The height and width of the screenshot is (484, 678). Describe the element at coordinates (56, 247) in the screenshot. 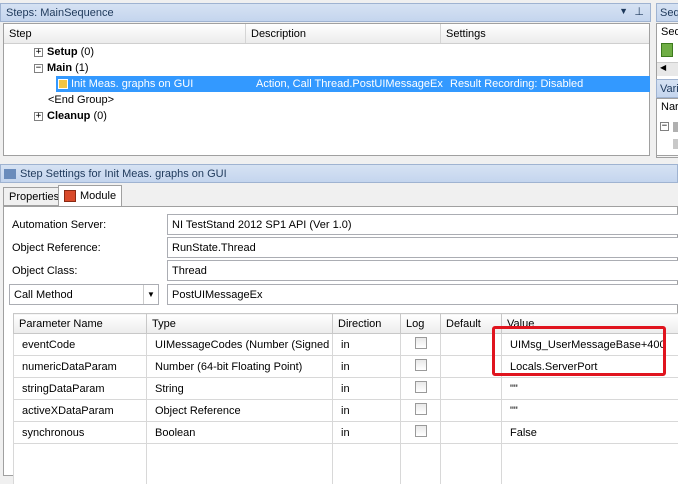

I see `object-reference-label: Object Reference:` at that location.